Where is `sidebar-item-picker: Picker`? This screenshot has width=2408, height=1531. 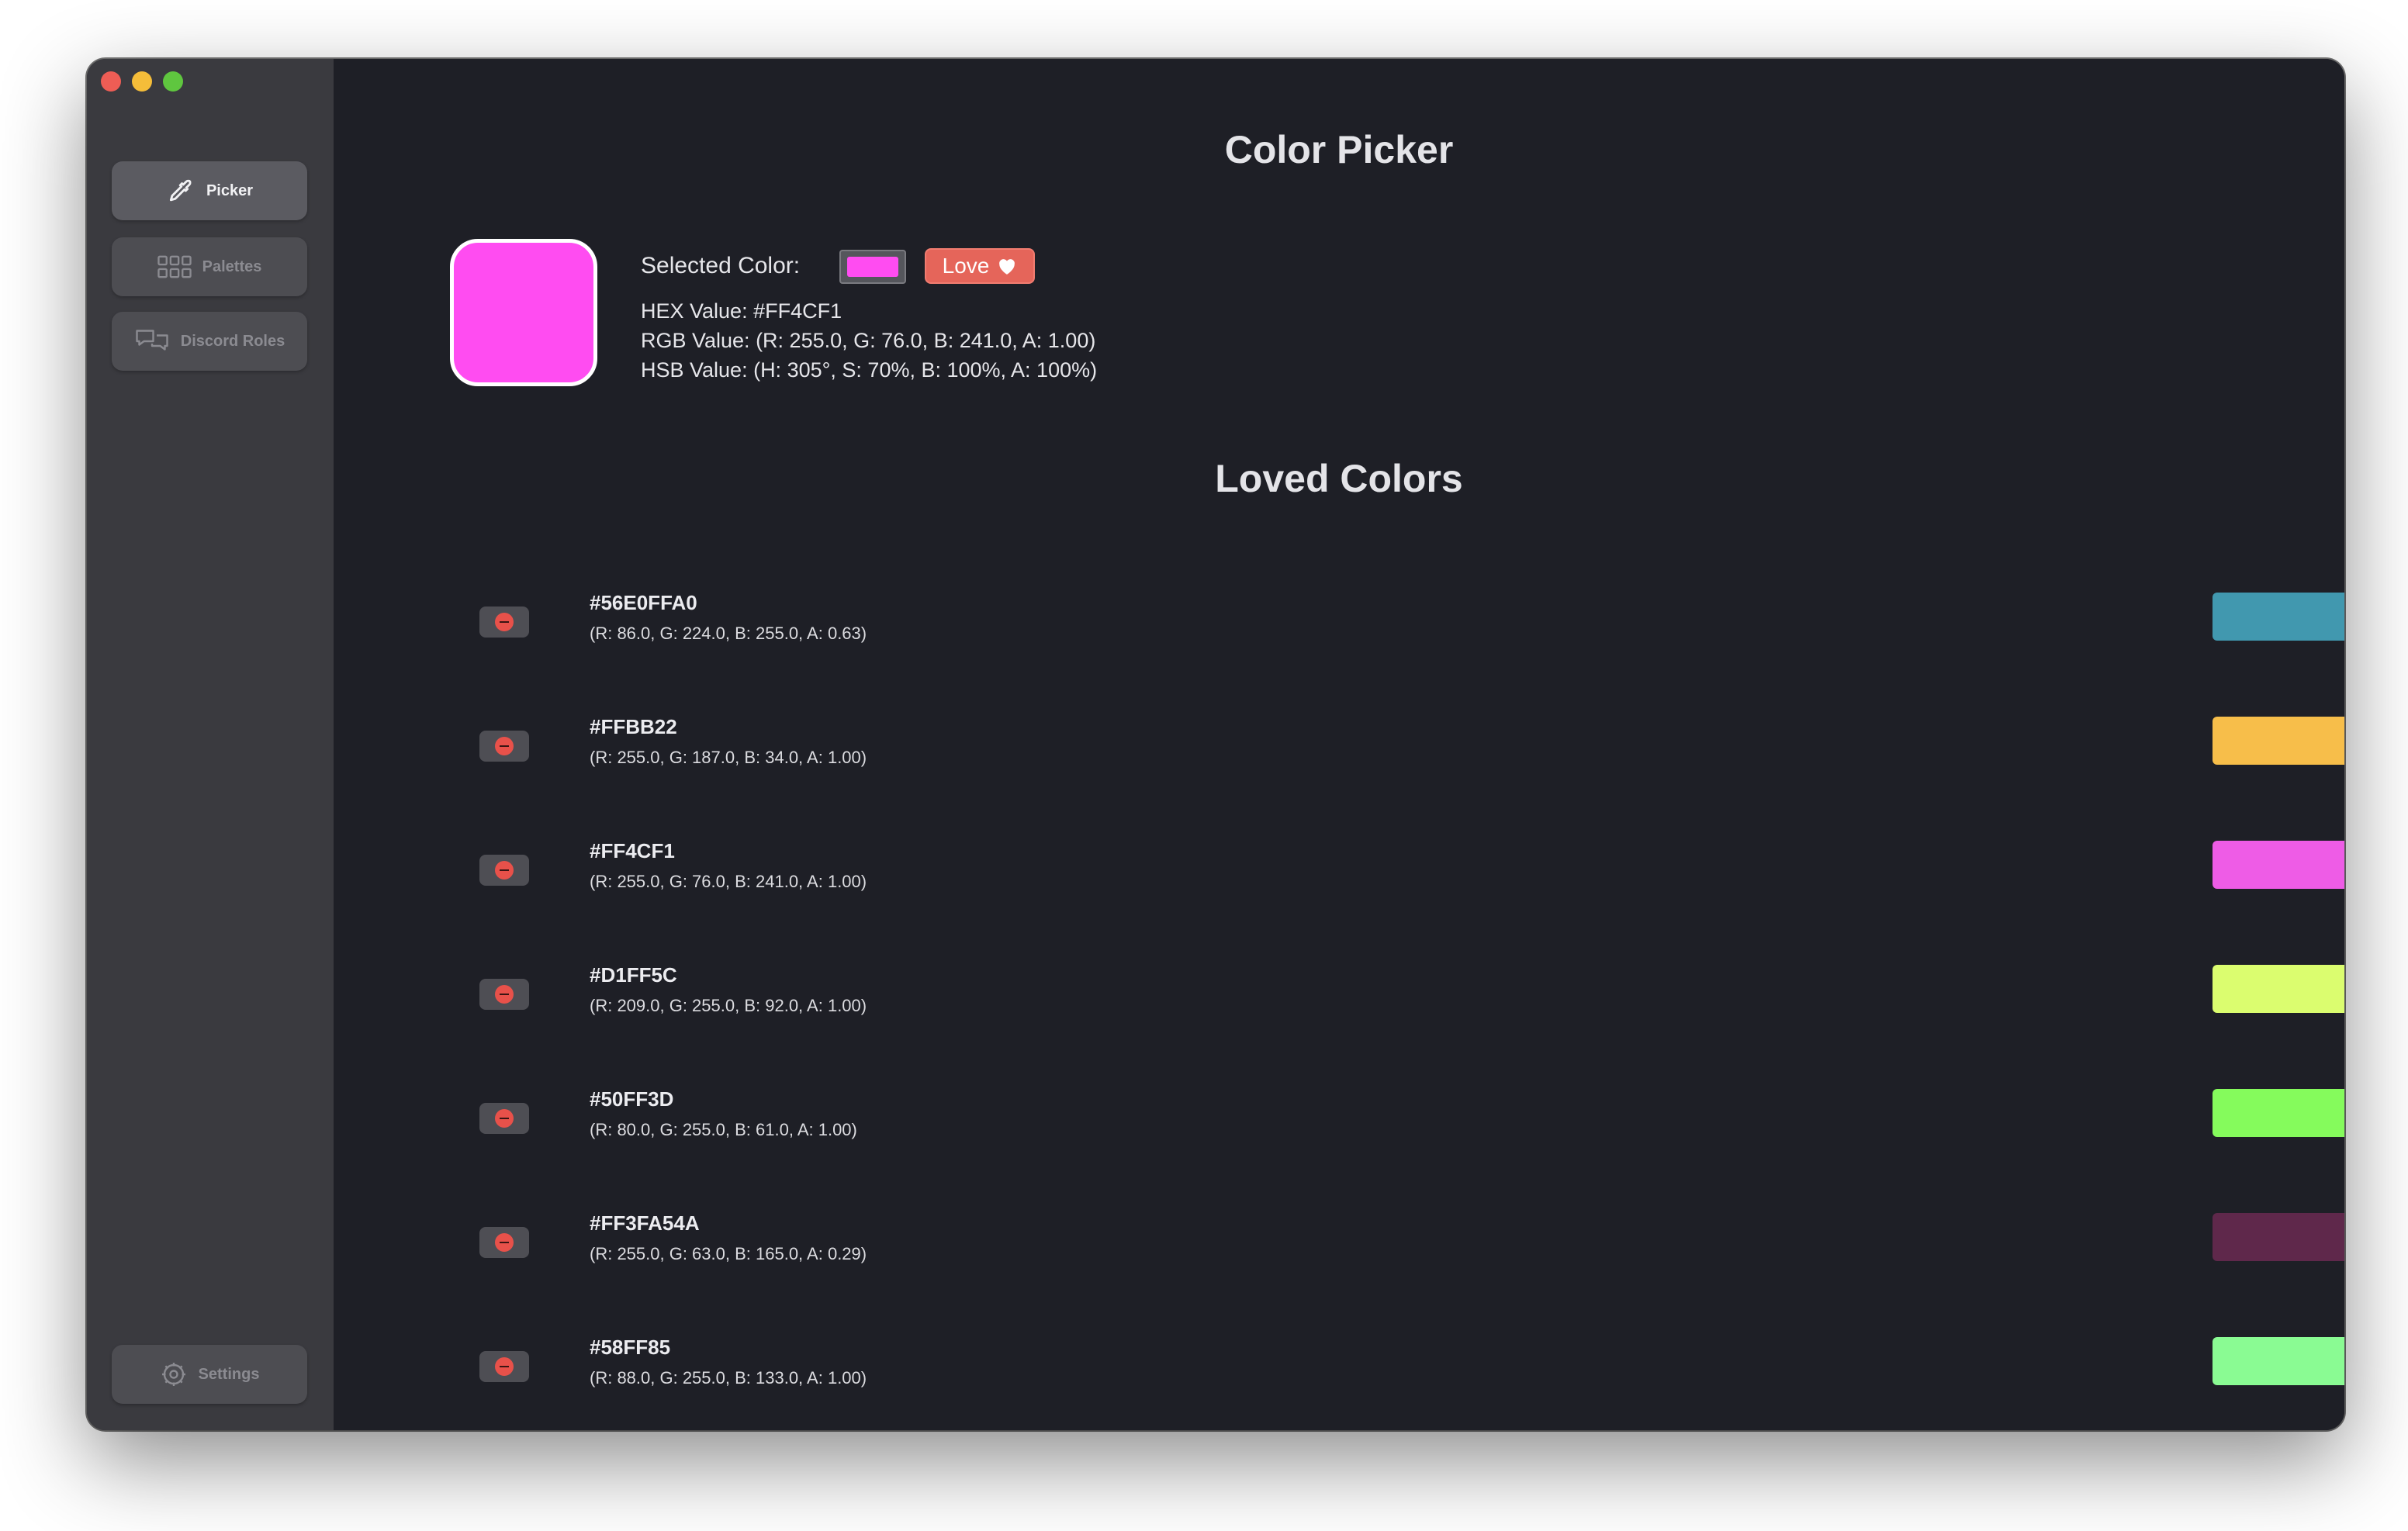 sidebar-item-picker: Picker is located at coordinates (209, 190).